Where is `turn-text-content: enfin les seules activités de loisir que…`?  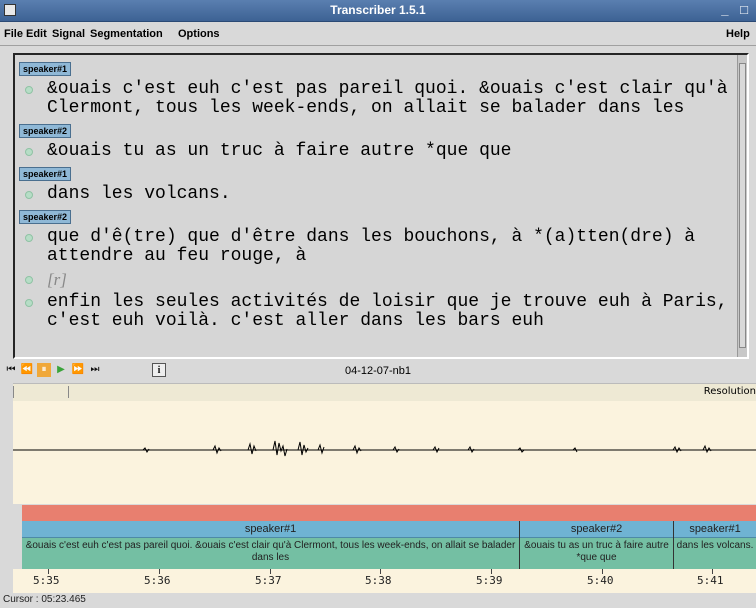 turn-text-content: enfin les seules activités de loisir que… is located at coordinates (387, 311).